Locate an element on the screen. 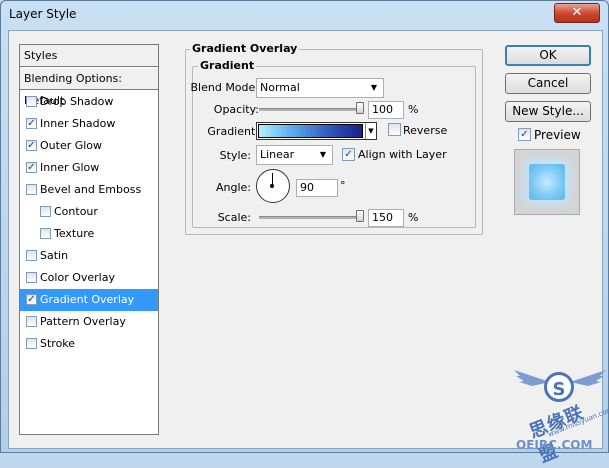 The height and width of the screenshot is (468, 609). gradient-overlay-title: Gradient Overlay is located at coordinates (245, 48).